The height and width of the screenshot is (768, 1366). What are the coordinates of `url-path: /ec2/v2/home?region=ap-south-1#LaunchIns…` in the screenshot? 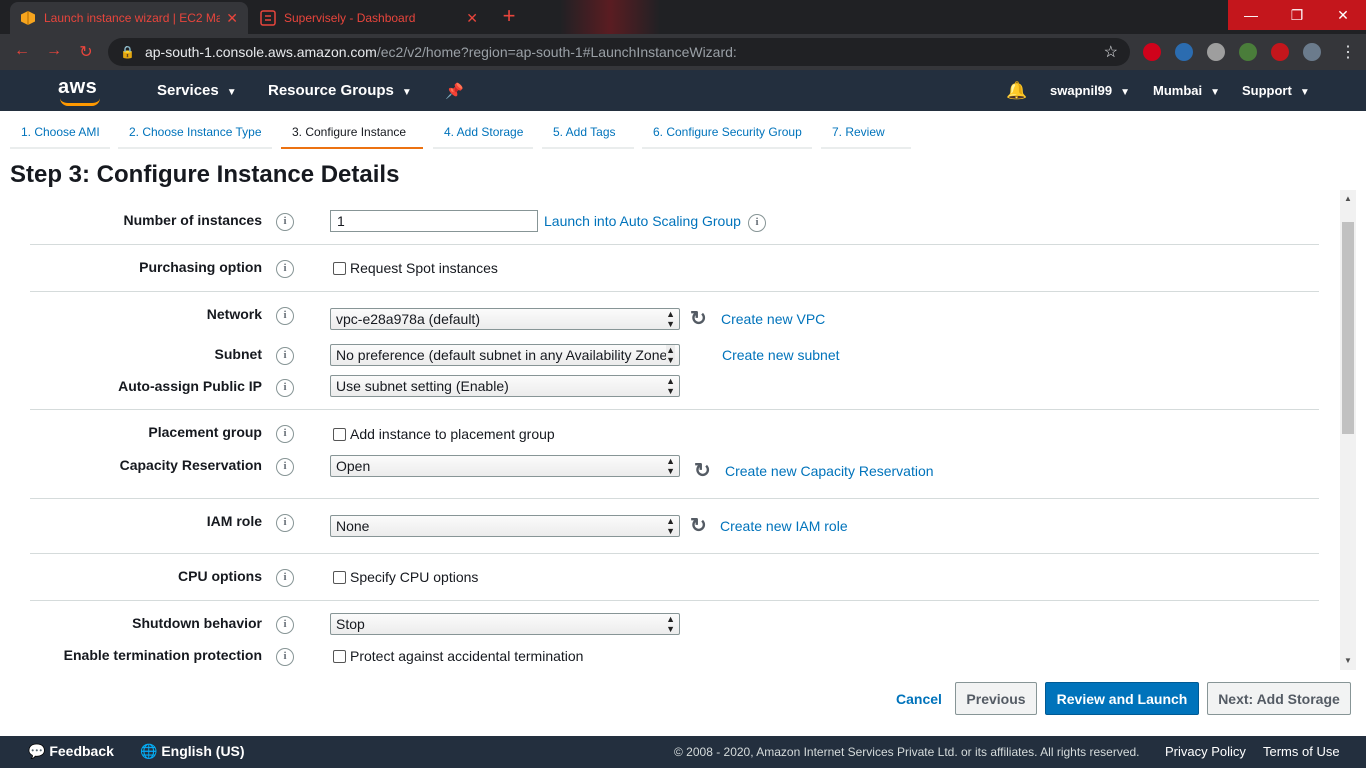 It's located at (556, 52).